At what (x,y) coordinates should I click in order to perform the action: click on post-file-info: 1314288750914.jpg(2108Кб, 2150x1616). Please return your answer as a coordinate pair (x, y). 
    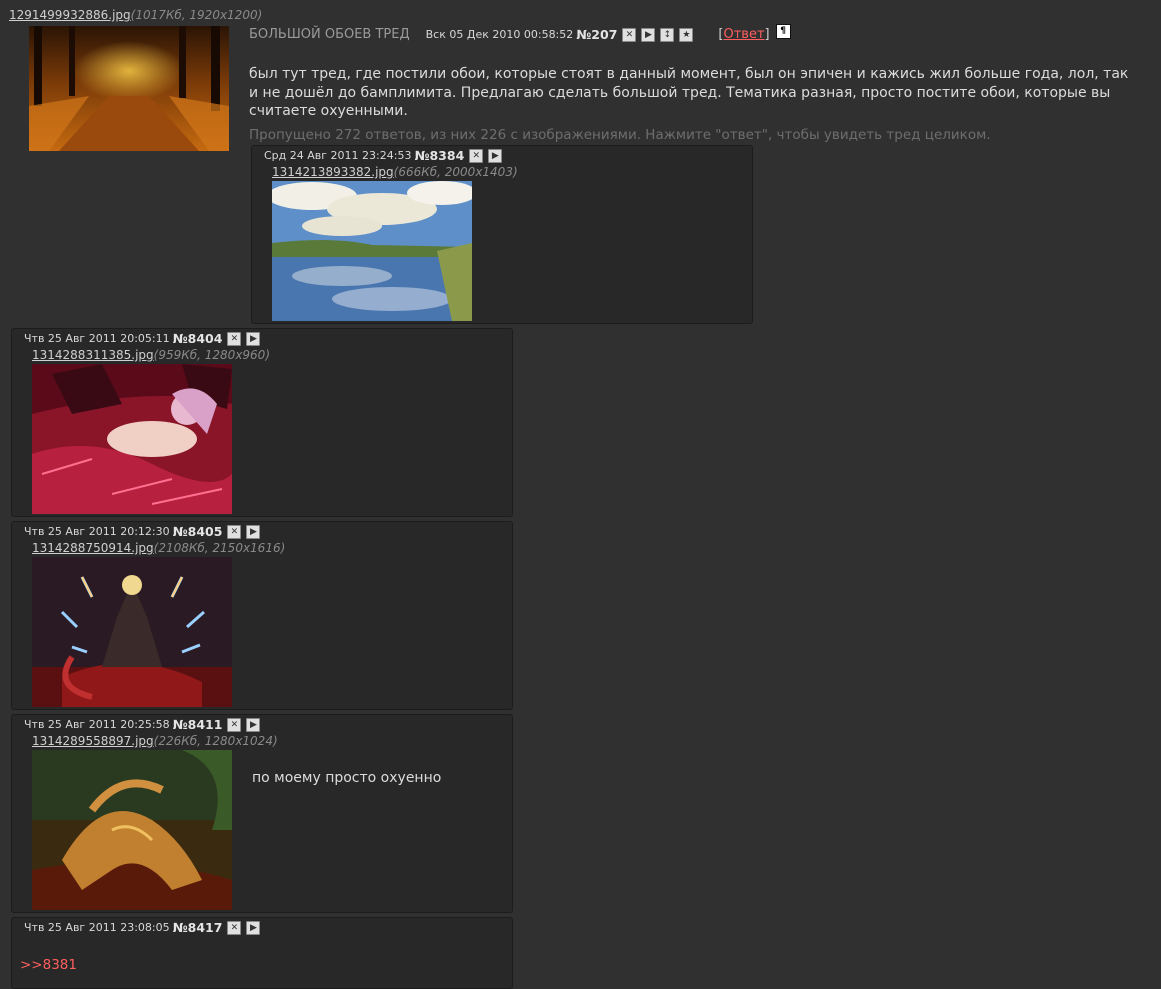
    Looking at the image, I should click on (158, 548).